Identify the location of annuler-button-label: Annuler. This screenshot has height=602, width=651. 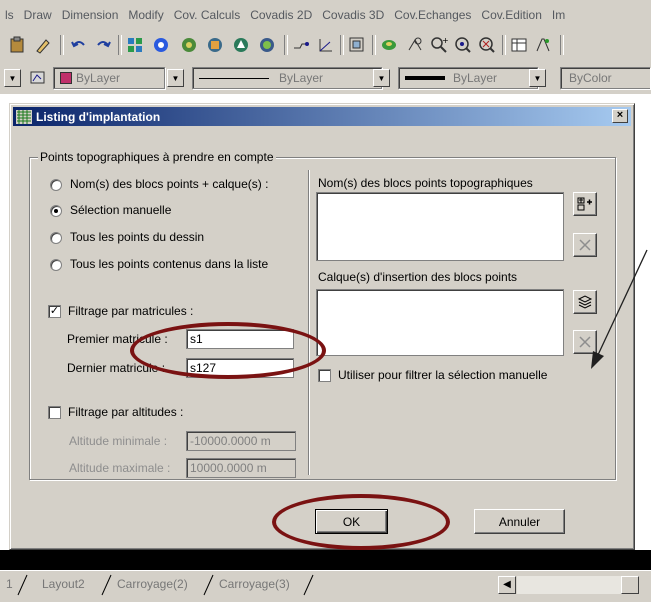
(519, 521).